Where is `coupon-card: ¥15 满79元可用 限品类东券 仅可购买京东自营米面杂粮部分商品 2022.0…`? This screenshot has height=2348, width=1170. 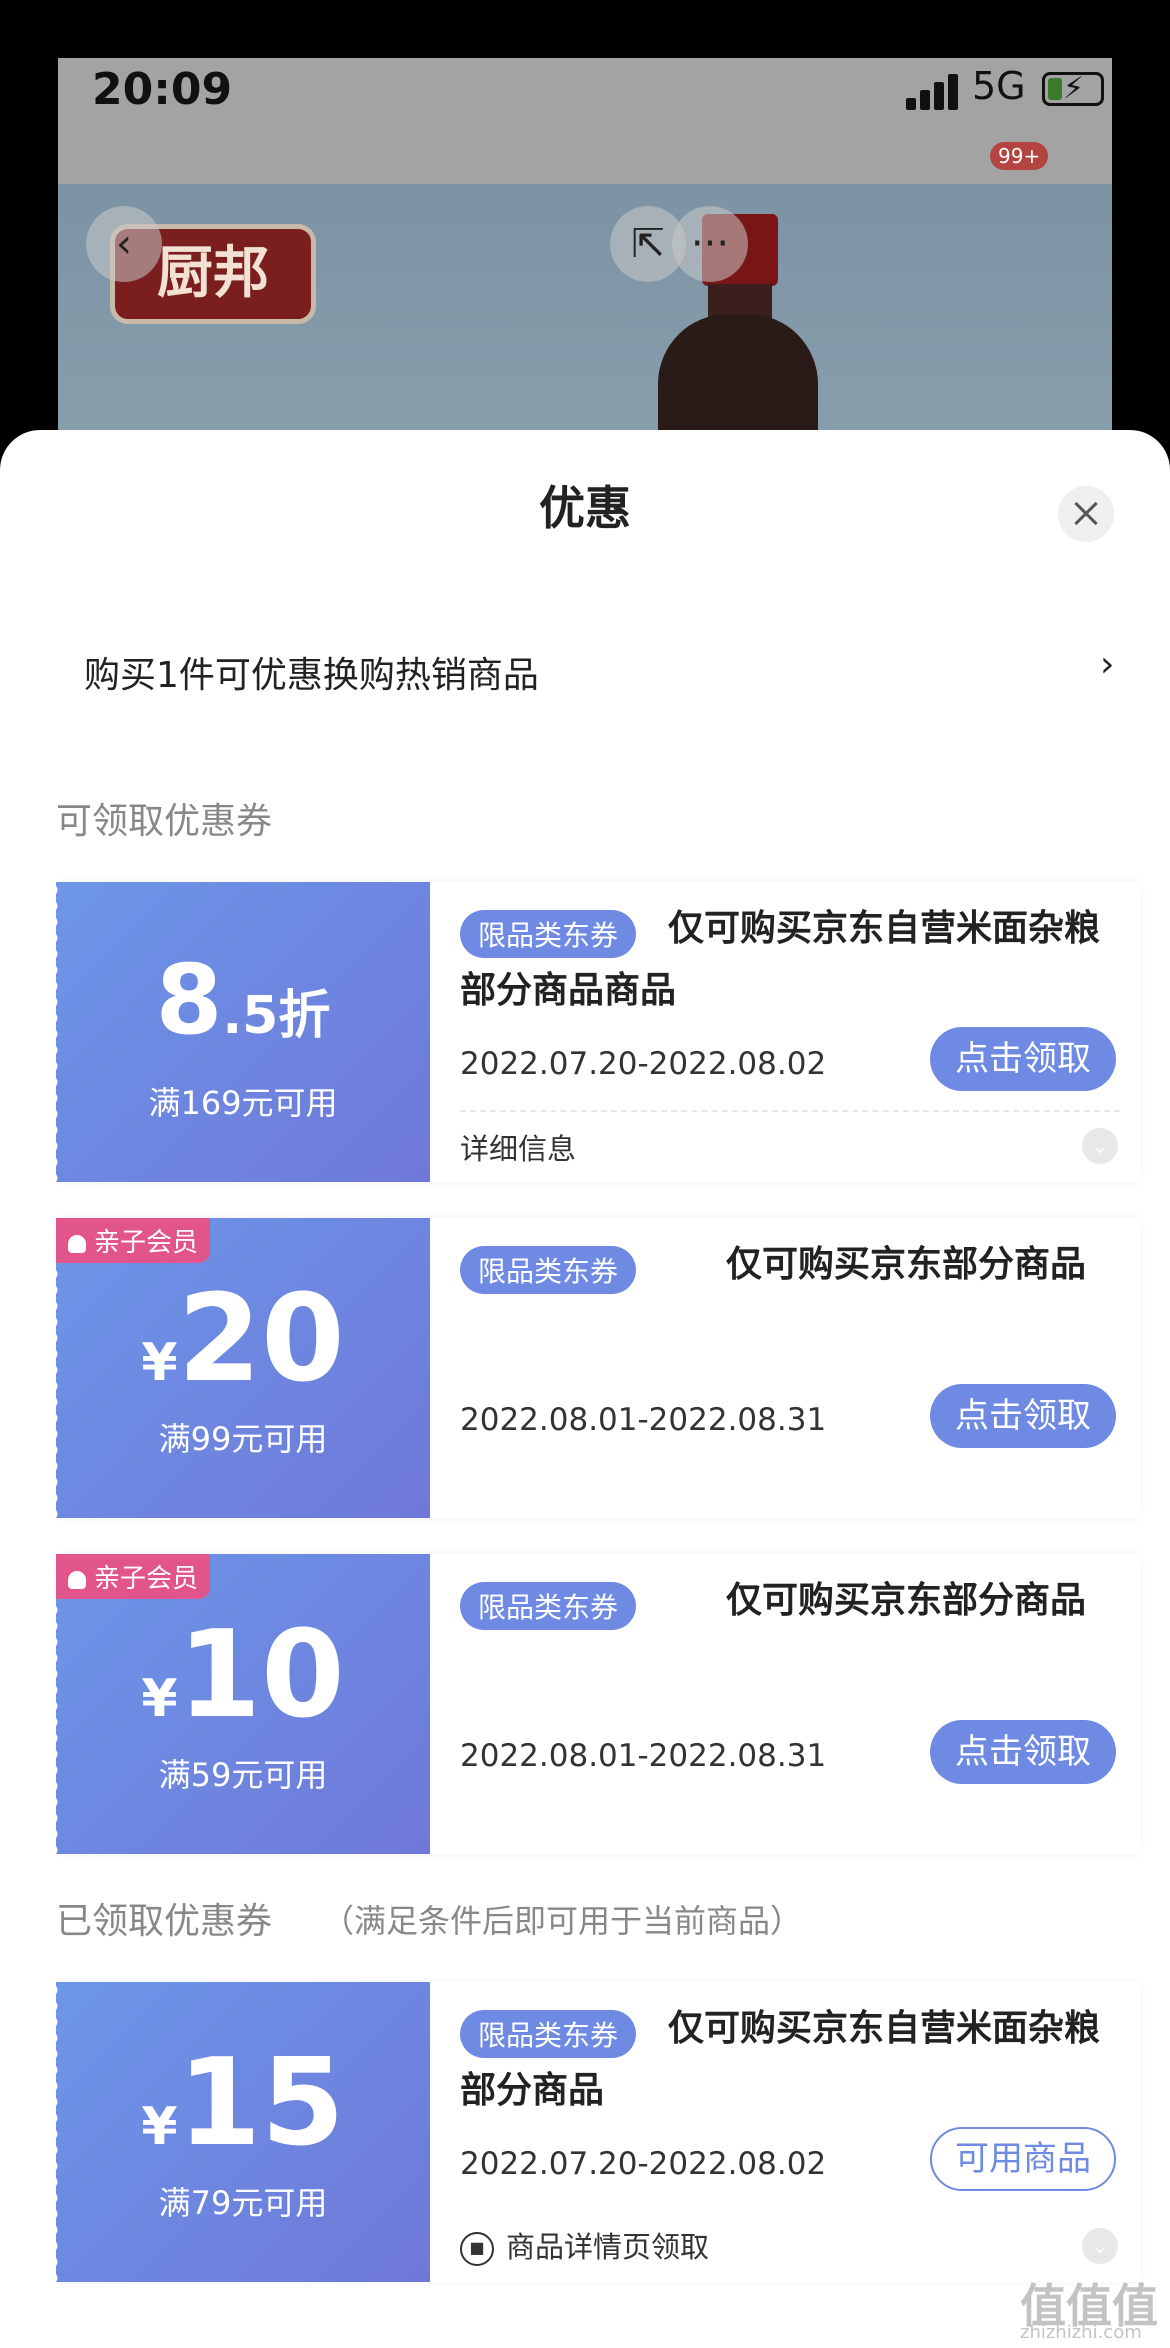
coupon-card: ¥15 满79元可用 限品类东券 仅可购买京东自营米面杂粮部分商品 2022.0… is located at coordinates (596, 2132).